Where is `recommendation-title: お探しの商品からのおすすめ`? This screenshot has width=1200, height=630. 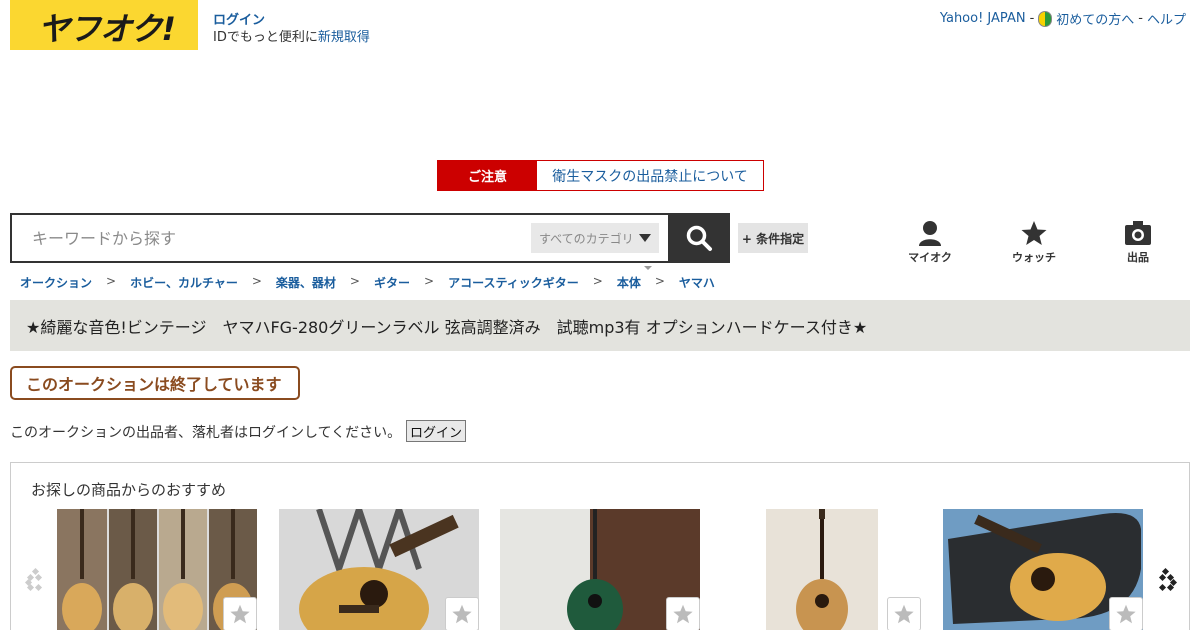 recommendation-title: お探しの商品からのおすすめ is located at coordinates (129, 490).